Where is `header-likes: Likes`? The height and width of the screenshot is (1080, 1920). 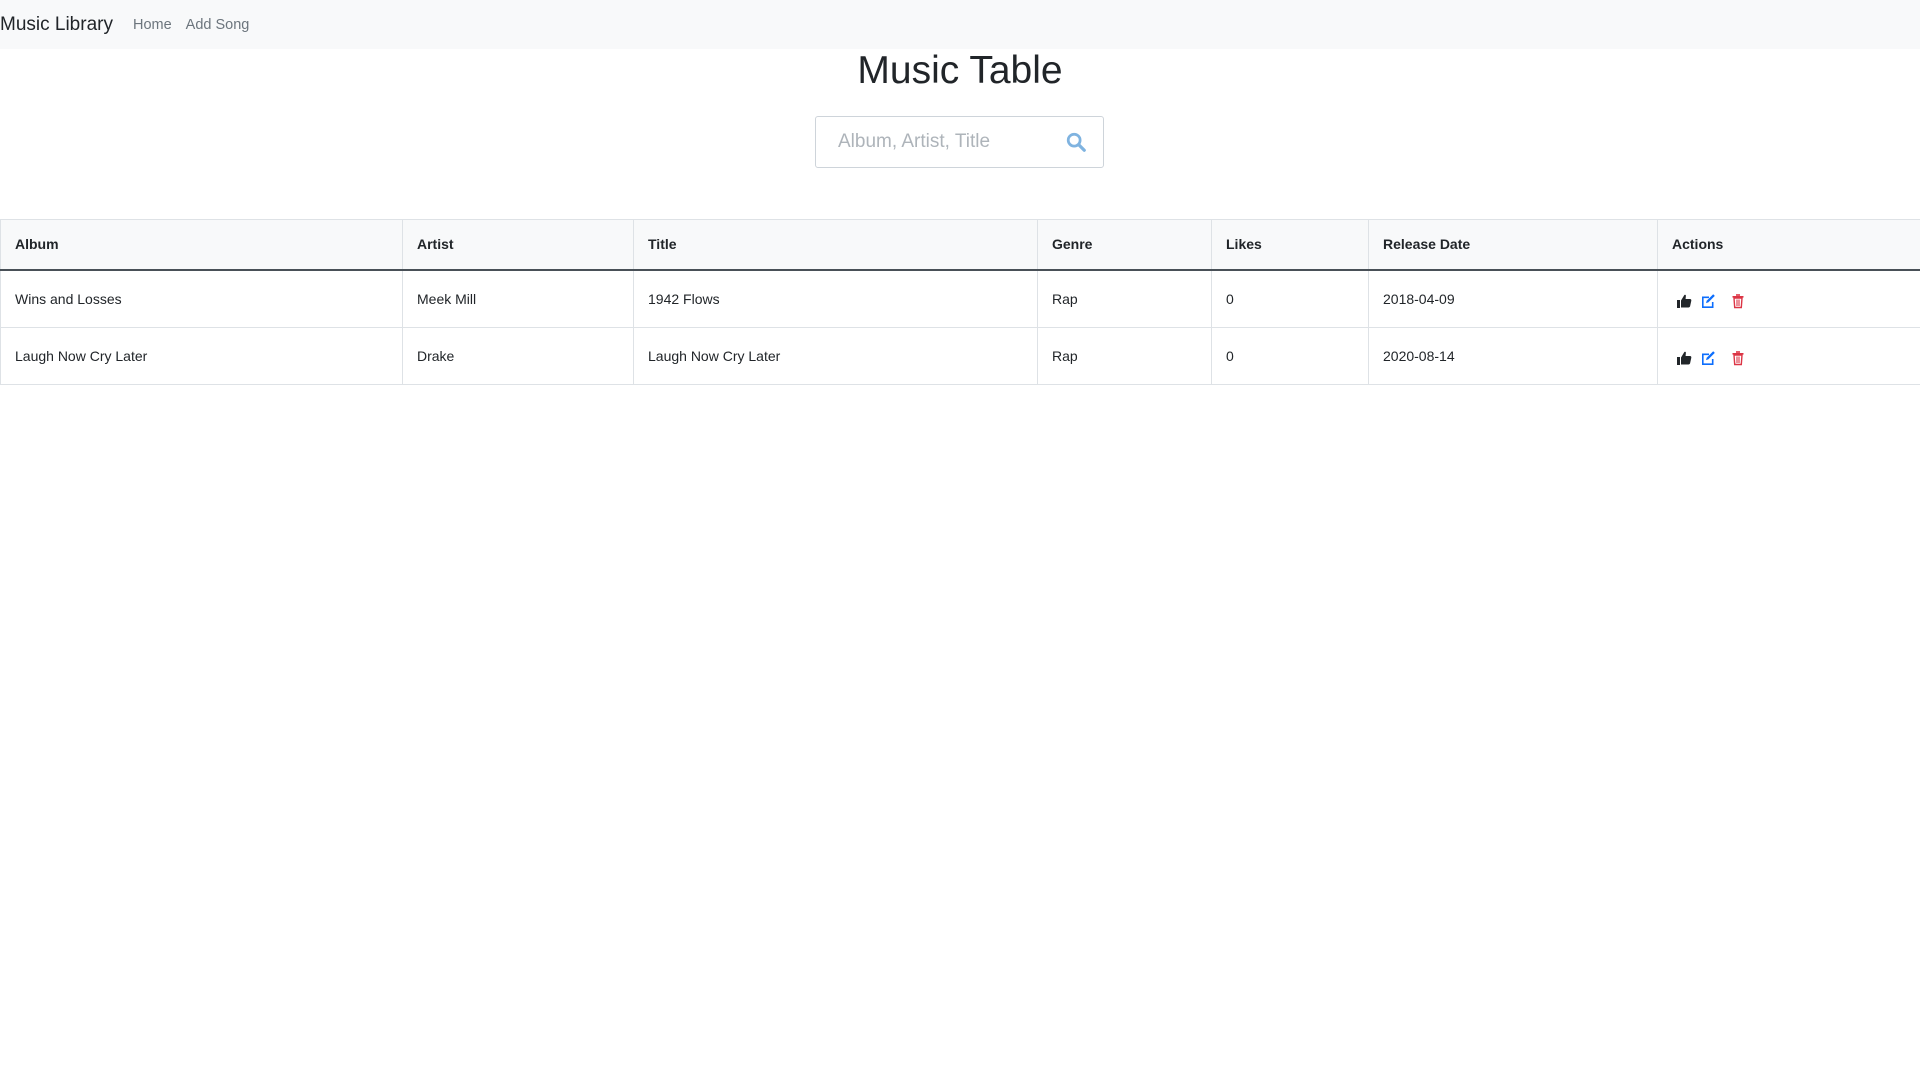 header-likes: Likes is located at coordinates (1290, 245).